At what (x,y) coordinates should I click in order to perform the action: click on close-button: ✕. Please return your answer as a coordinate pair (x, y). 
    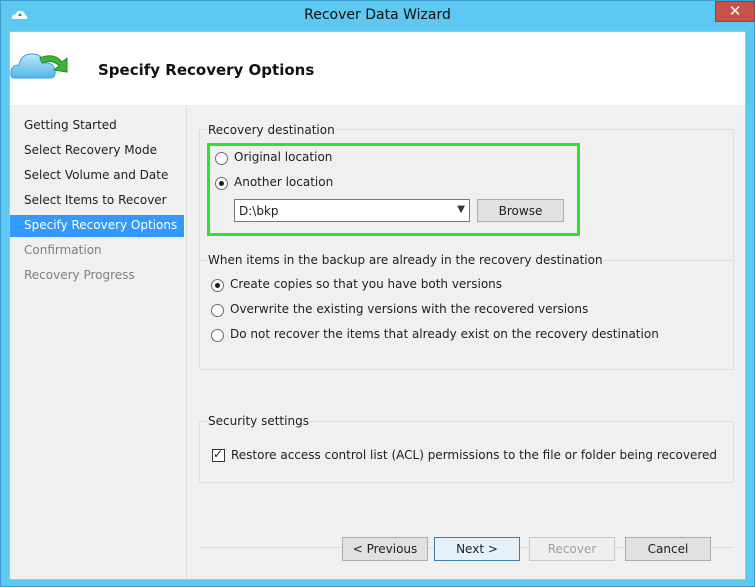
    Looking at the image, I should click on (735, 11).